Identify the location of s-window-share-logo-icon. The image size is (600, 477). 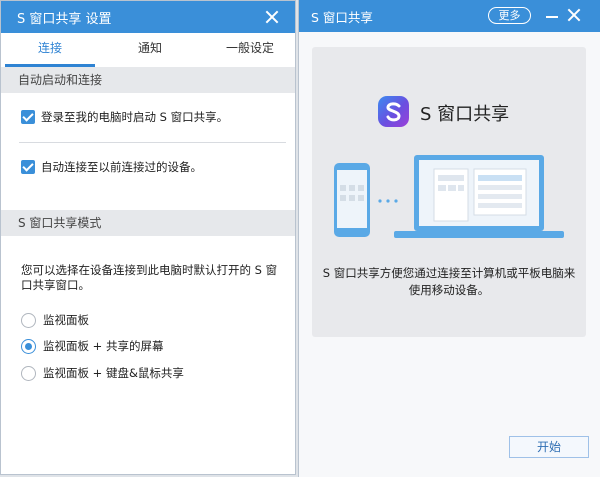
(393, 111).